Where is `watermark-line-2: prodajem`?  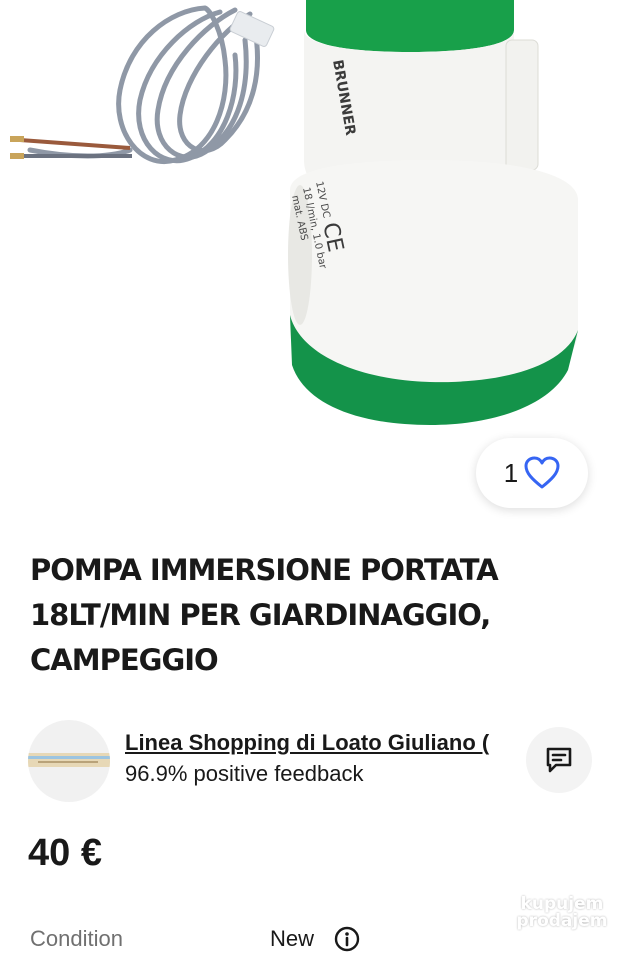
watermark-line-2: prodajem is located at coordinates (562, 921).